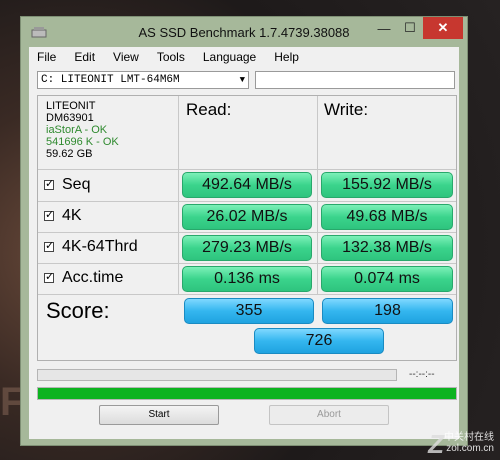 Image resolution: width=500 pixels, height=460 pixels. Describe the element at coordinates (470, 448) in the screenshot. I see `watermark-line2: zol.com.cn` at that location.